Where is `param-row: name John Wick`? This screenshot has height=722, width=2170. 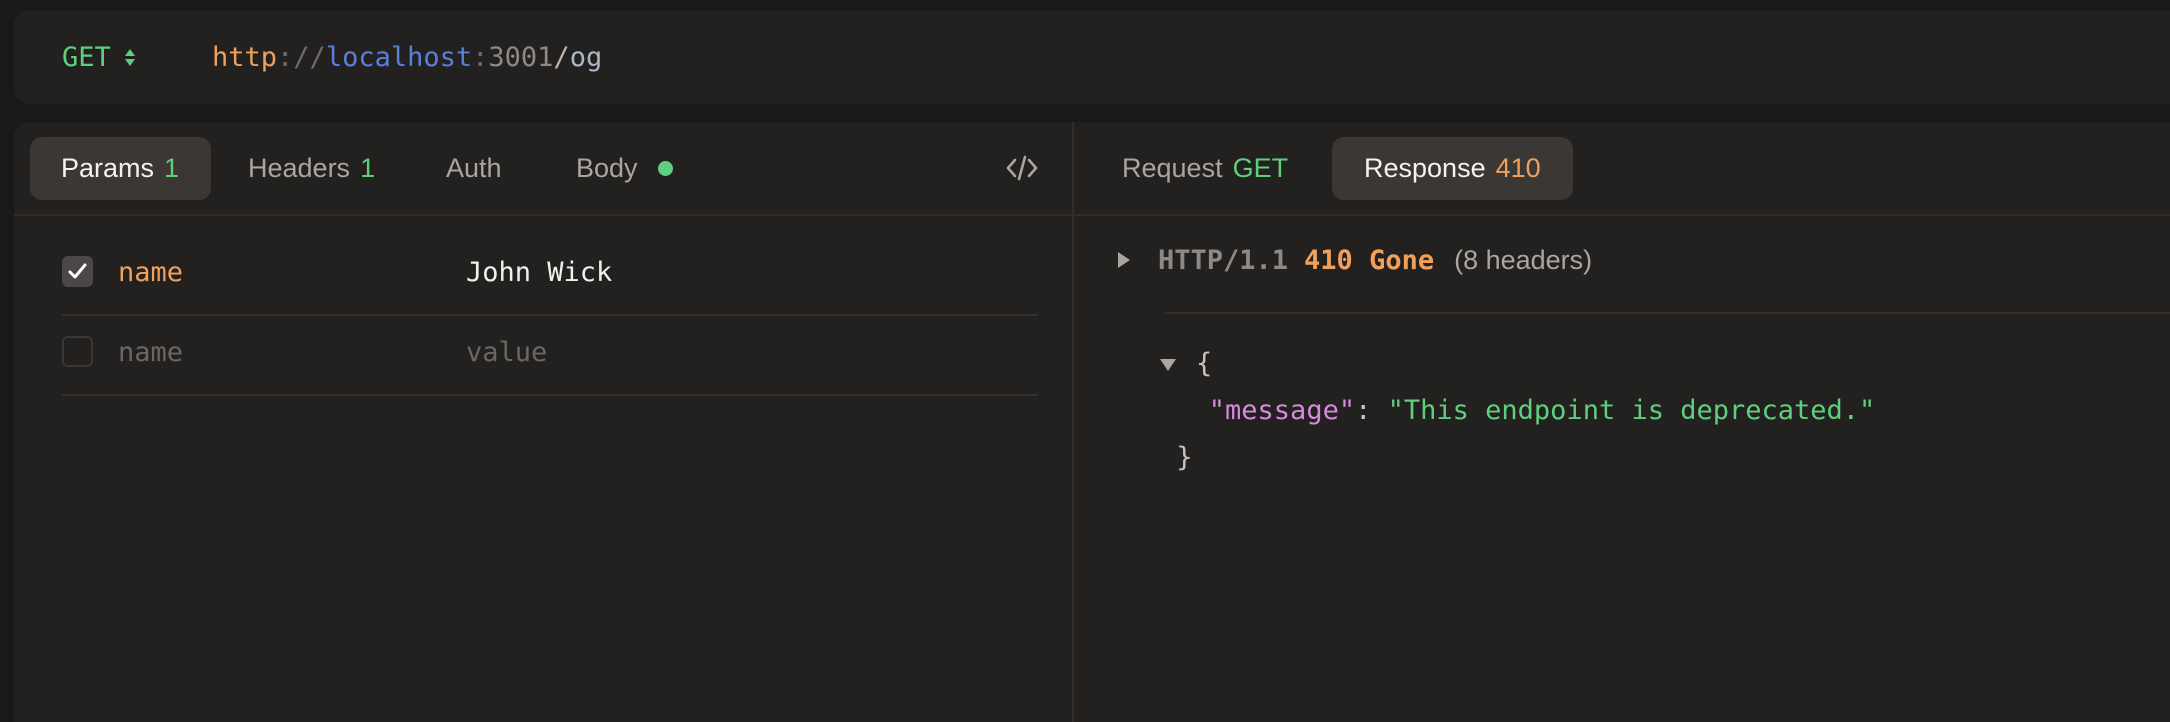 param-row: name John Wick is located at coordinates (550, 276).